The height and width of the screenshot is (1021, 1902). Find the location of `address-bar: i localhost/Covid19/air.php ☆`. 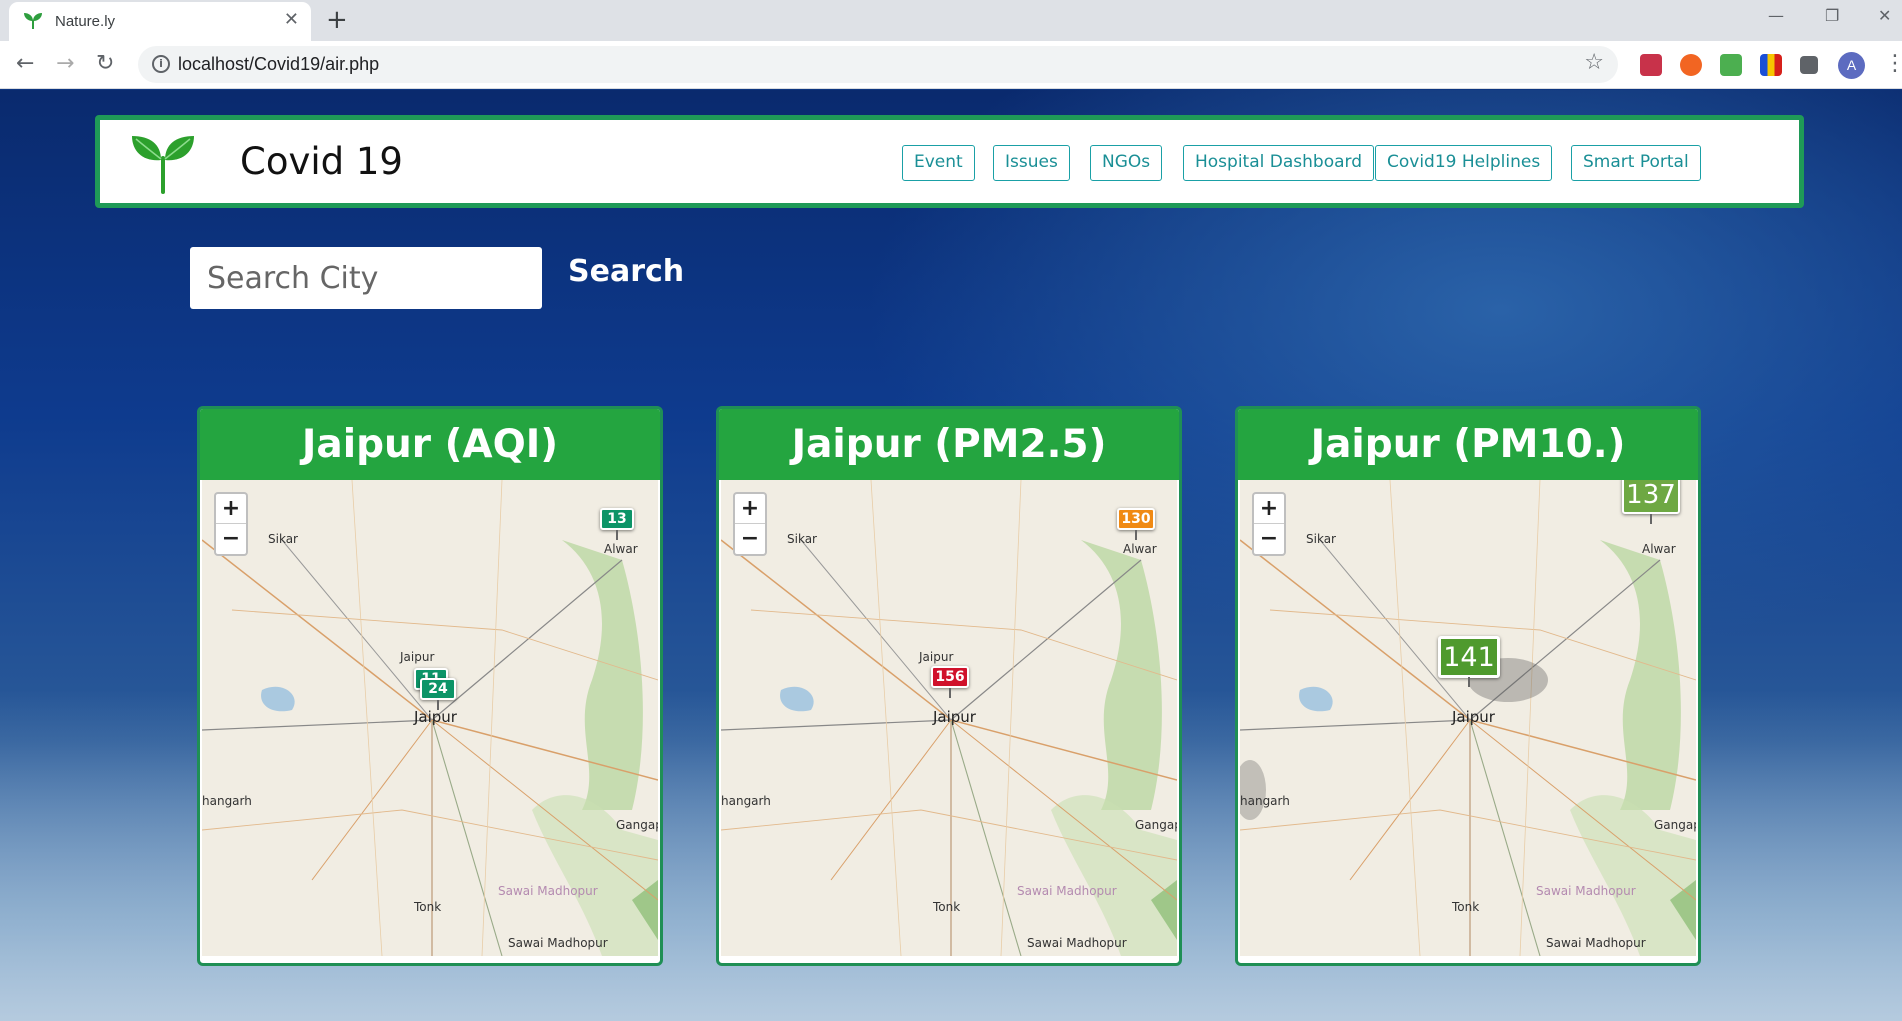

address-bar: i localhost/Covid19/air.php ☆ is located at coordinates (878, 64).